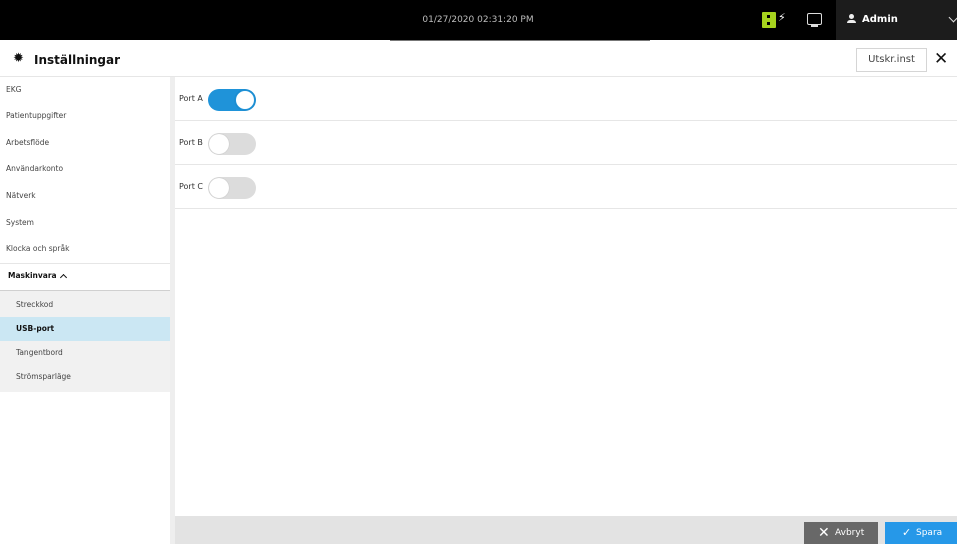 The width and height of the screenshot is (957, 544). What do you see at coordinates (907, 532) in the screenshot?
I see `check-icon: ✓` at bounding box center [907, 532].